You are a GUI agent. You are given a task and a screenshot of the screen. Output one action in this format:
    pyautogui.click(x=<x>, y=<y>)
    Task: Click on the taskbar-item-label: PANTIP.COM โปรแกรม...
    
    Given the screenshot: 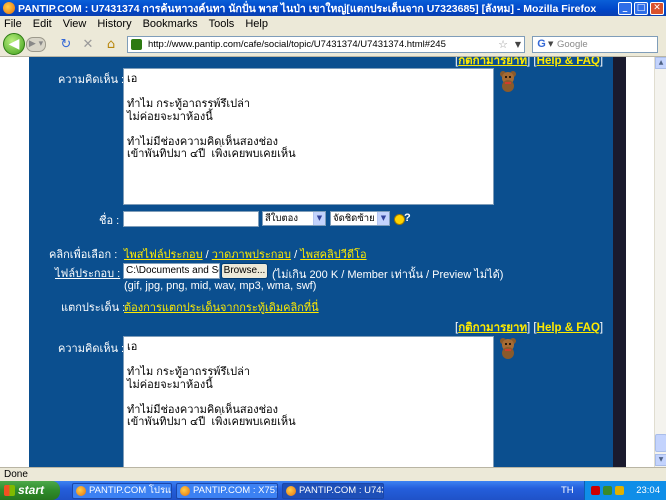 What is the action you would take?
    pyautogui.click(x=130, y=490)
    